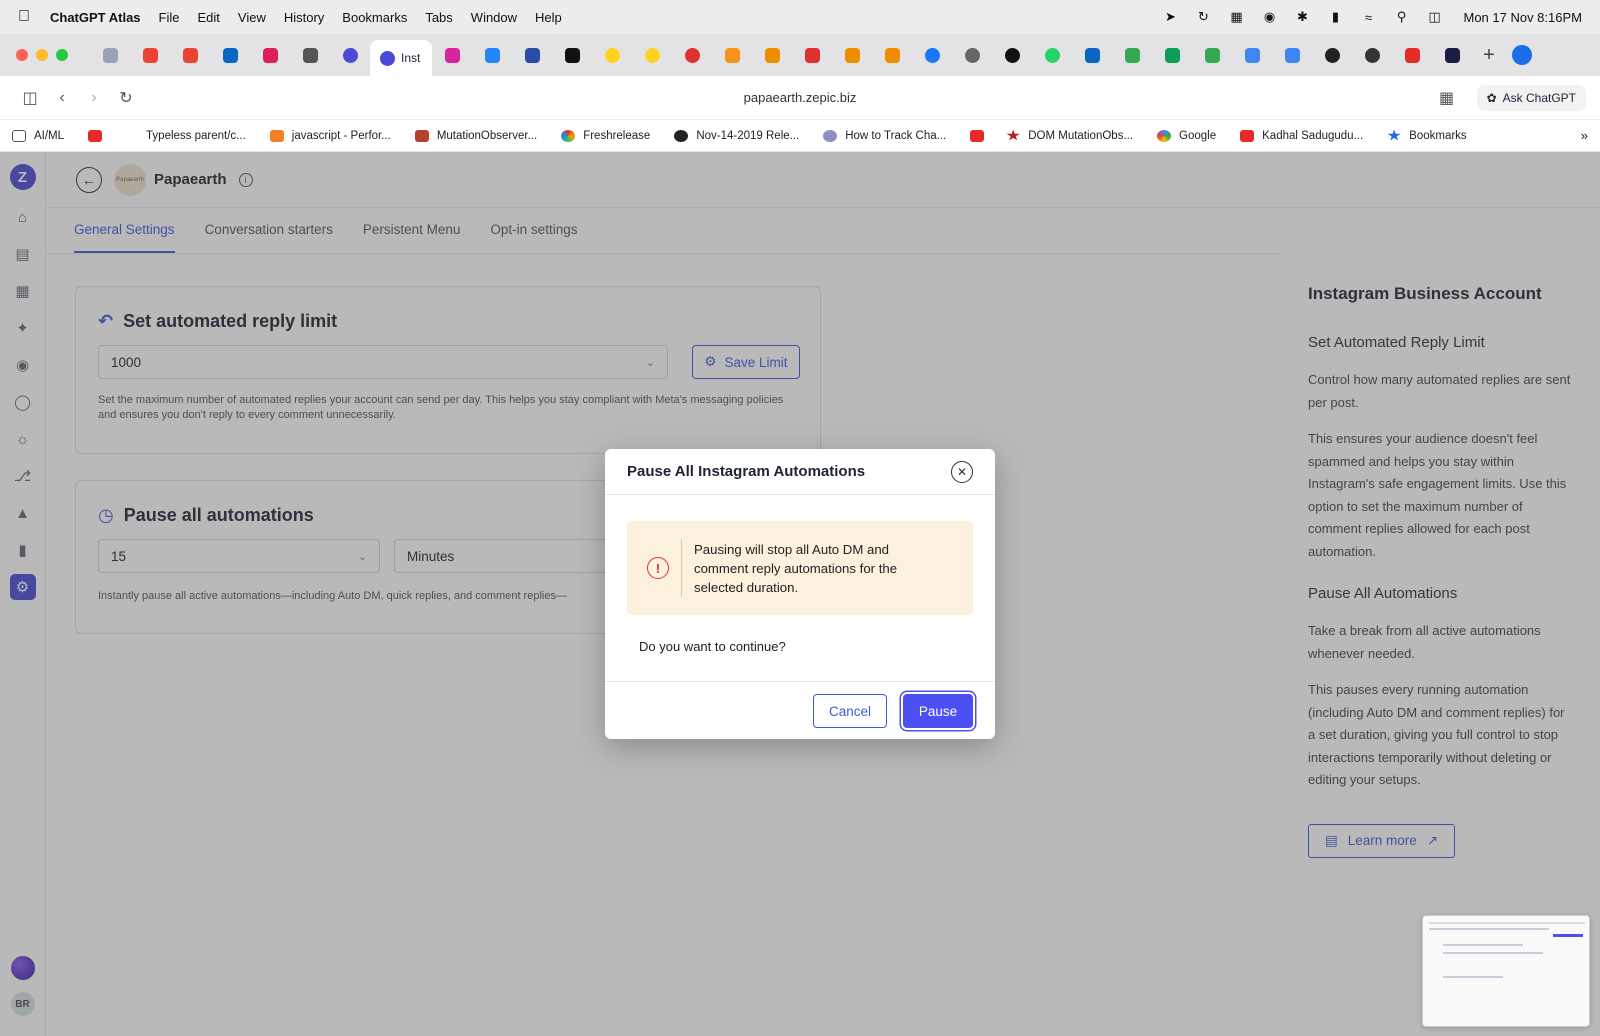 This screenshot has height=1036, width=1600. I want to click on search-icon: ⚲, so click(1401, 16).